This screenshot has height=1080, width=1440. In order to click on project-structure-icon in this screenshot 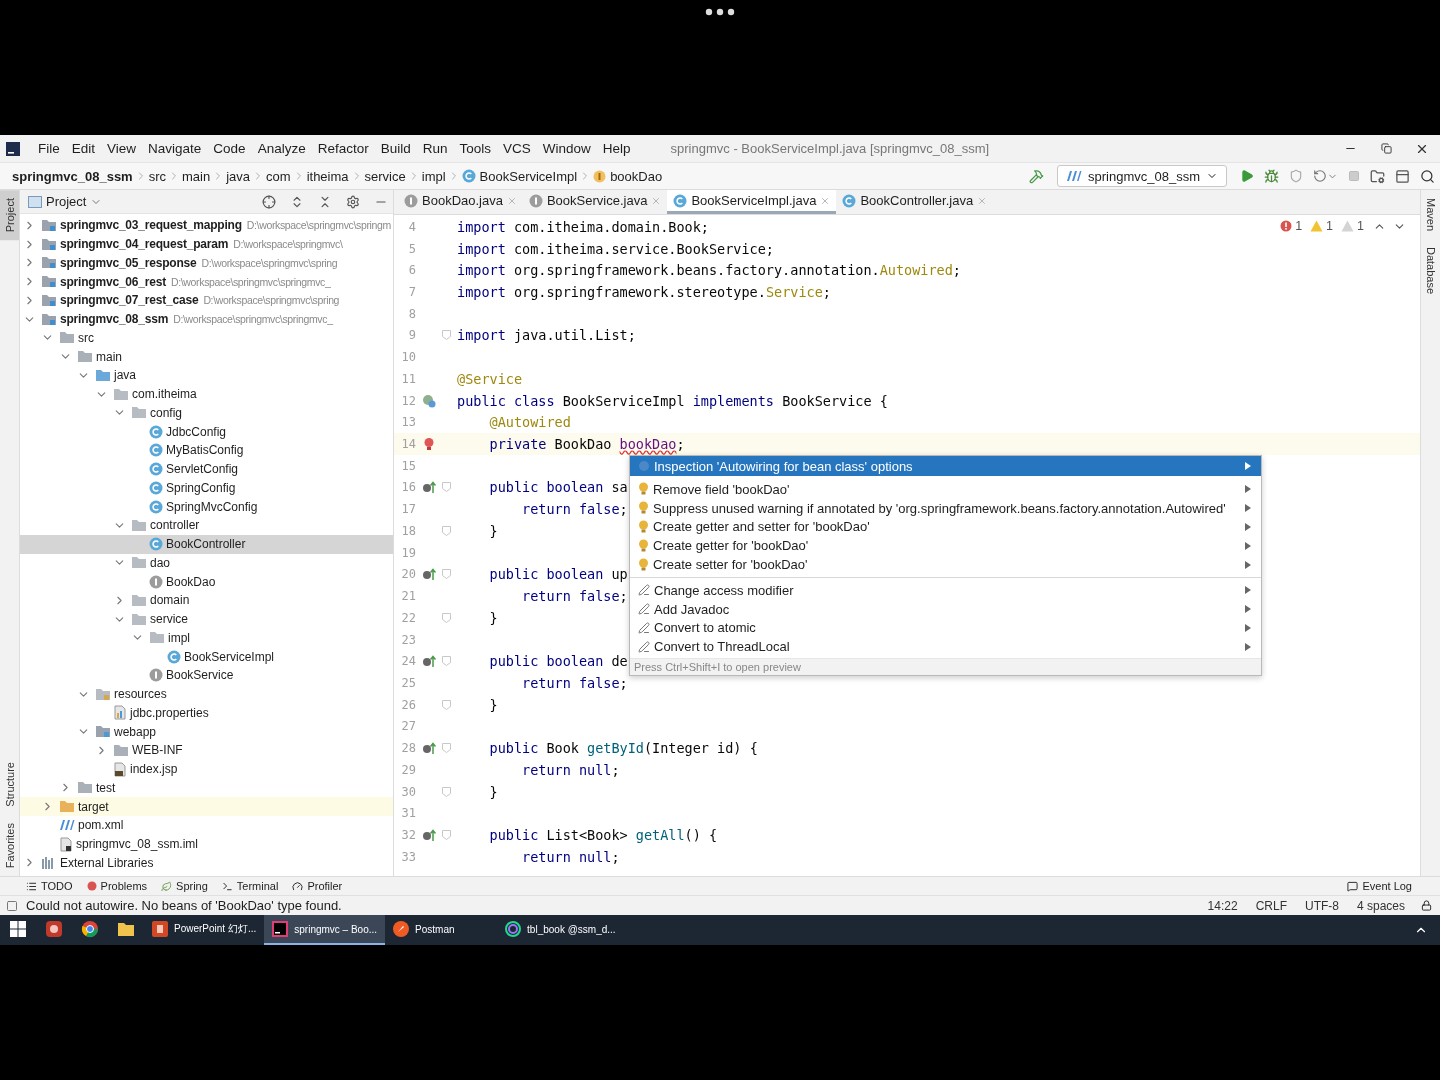, I will do `click(1377, 176)`.